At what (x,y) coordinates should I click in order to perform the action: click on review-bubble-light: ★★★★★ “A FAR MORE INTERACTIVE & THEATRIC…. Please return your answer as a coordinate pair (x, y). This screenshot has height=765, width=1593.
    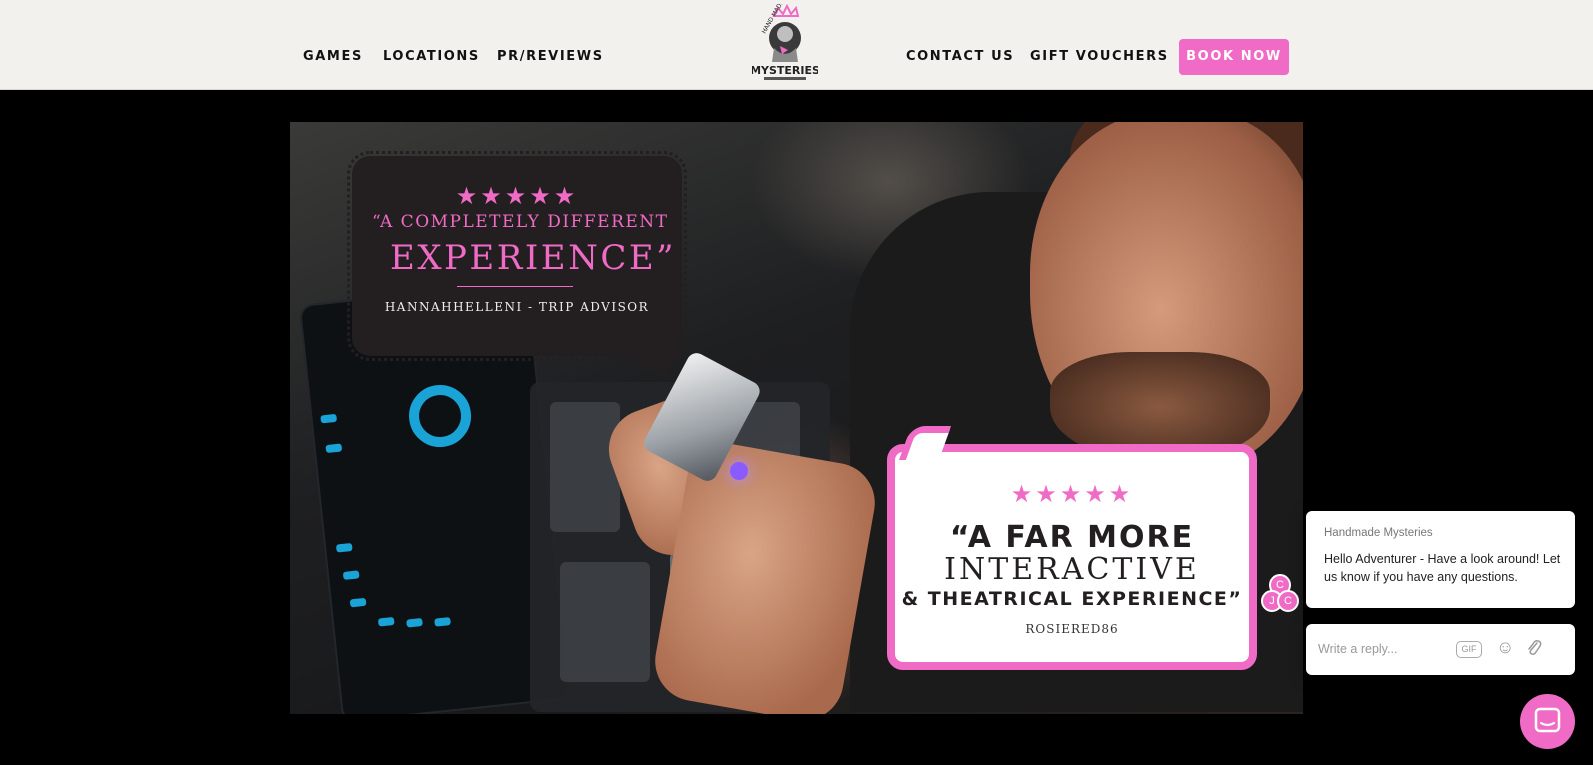
    Looking at the image, I should click on (1072, 557).